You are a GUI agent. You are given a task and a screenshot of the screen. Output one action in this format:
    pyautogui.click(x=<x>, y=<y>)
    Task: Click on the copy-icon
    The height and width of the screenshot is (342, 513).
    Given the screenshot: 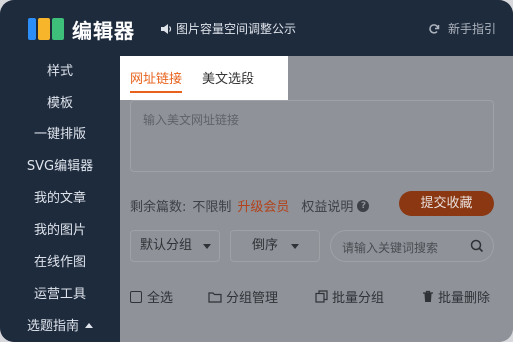 What is the action you would take?
    pyautogui.click(x=321, y=296)
    